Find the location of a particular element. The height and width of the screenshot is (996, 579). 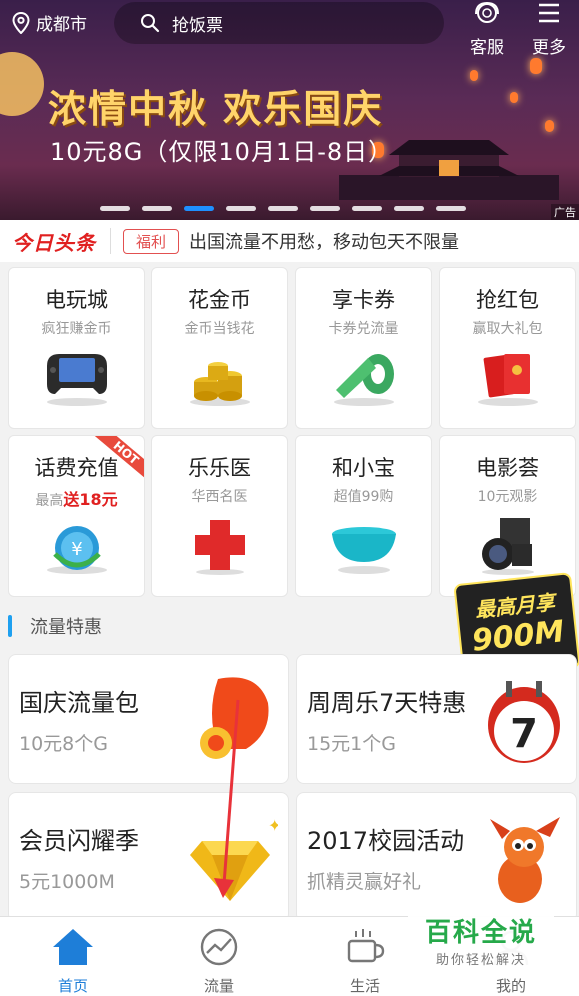

grid-item-subtitle: 华西名医 is located at coordinates (219, 497).